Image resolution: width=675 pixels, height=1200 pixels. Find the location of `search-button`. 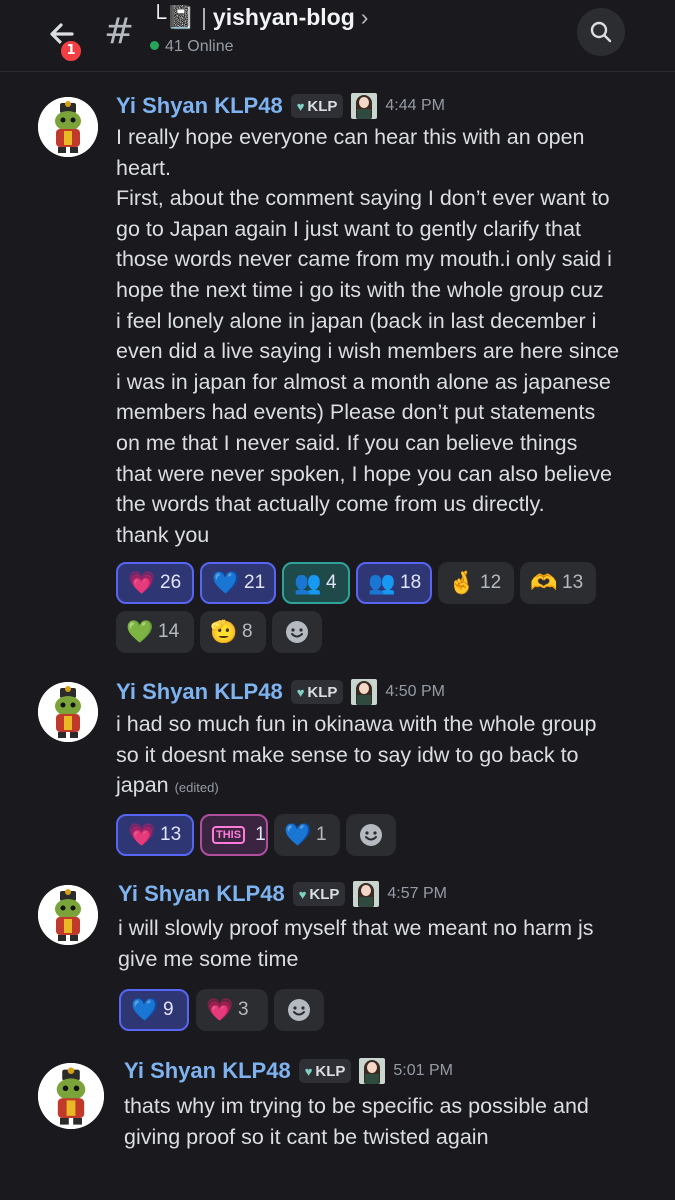

search-button is located at coordinates (601, 32).